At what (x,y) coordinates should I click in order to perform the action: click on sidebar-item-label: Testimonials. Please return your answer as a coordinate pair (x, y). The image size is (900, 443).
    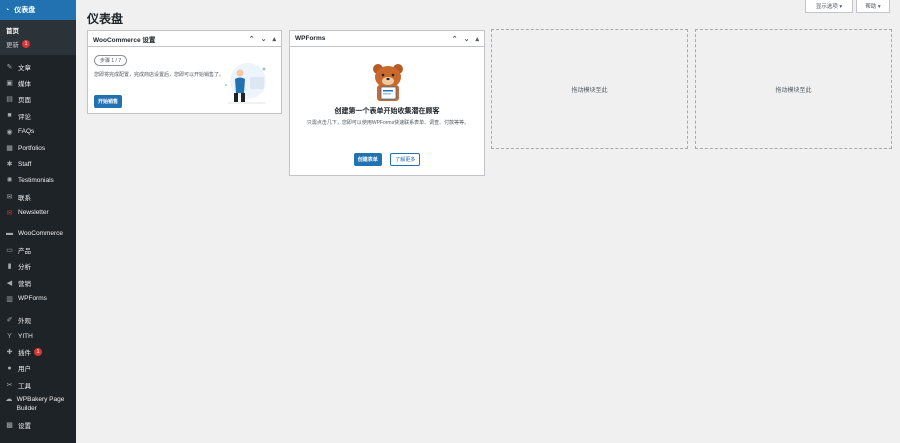
    Looking at the image, I should click on (36, 180).